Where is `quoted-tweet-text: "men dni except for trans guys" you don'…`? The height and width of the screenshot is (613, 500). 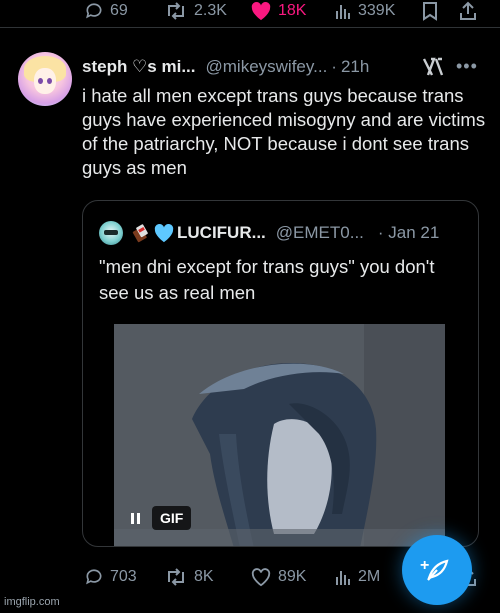
quoted-tweet-text: "men dni except for trans guys" you don'… is located at coordinates (267, 279).